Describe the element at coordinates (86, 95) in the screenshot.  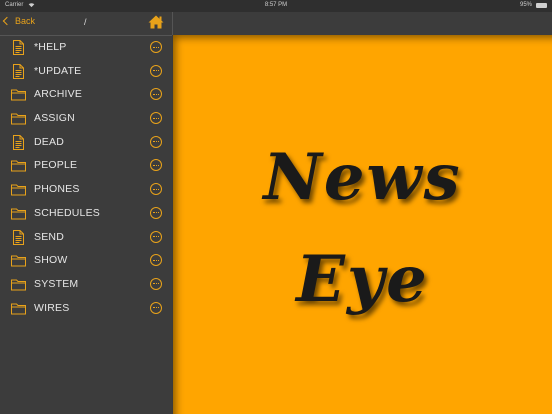
I see `list-item: ARCHIVE` at that location.